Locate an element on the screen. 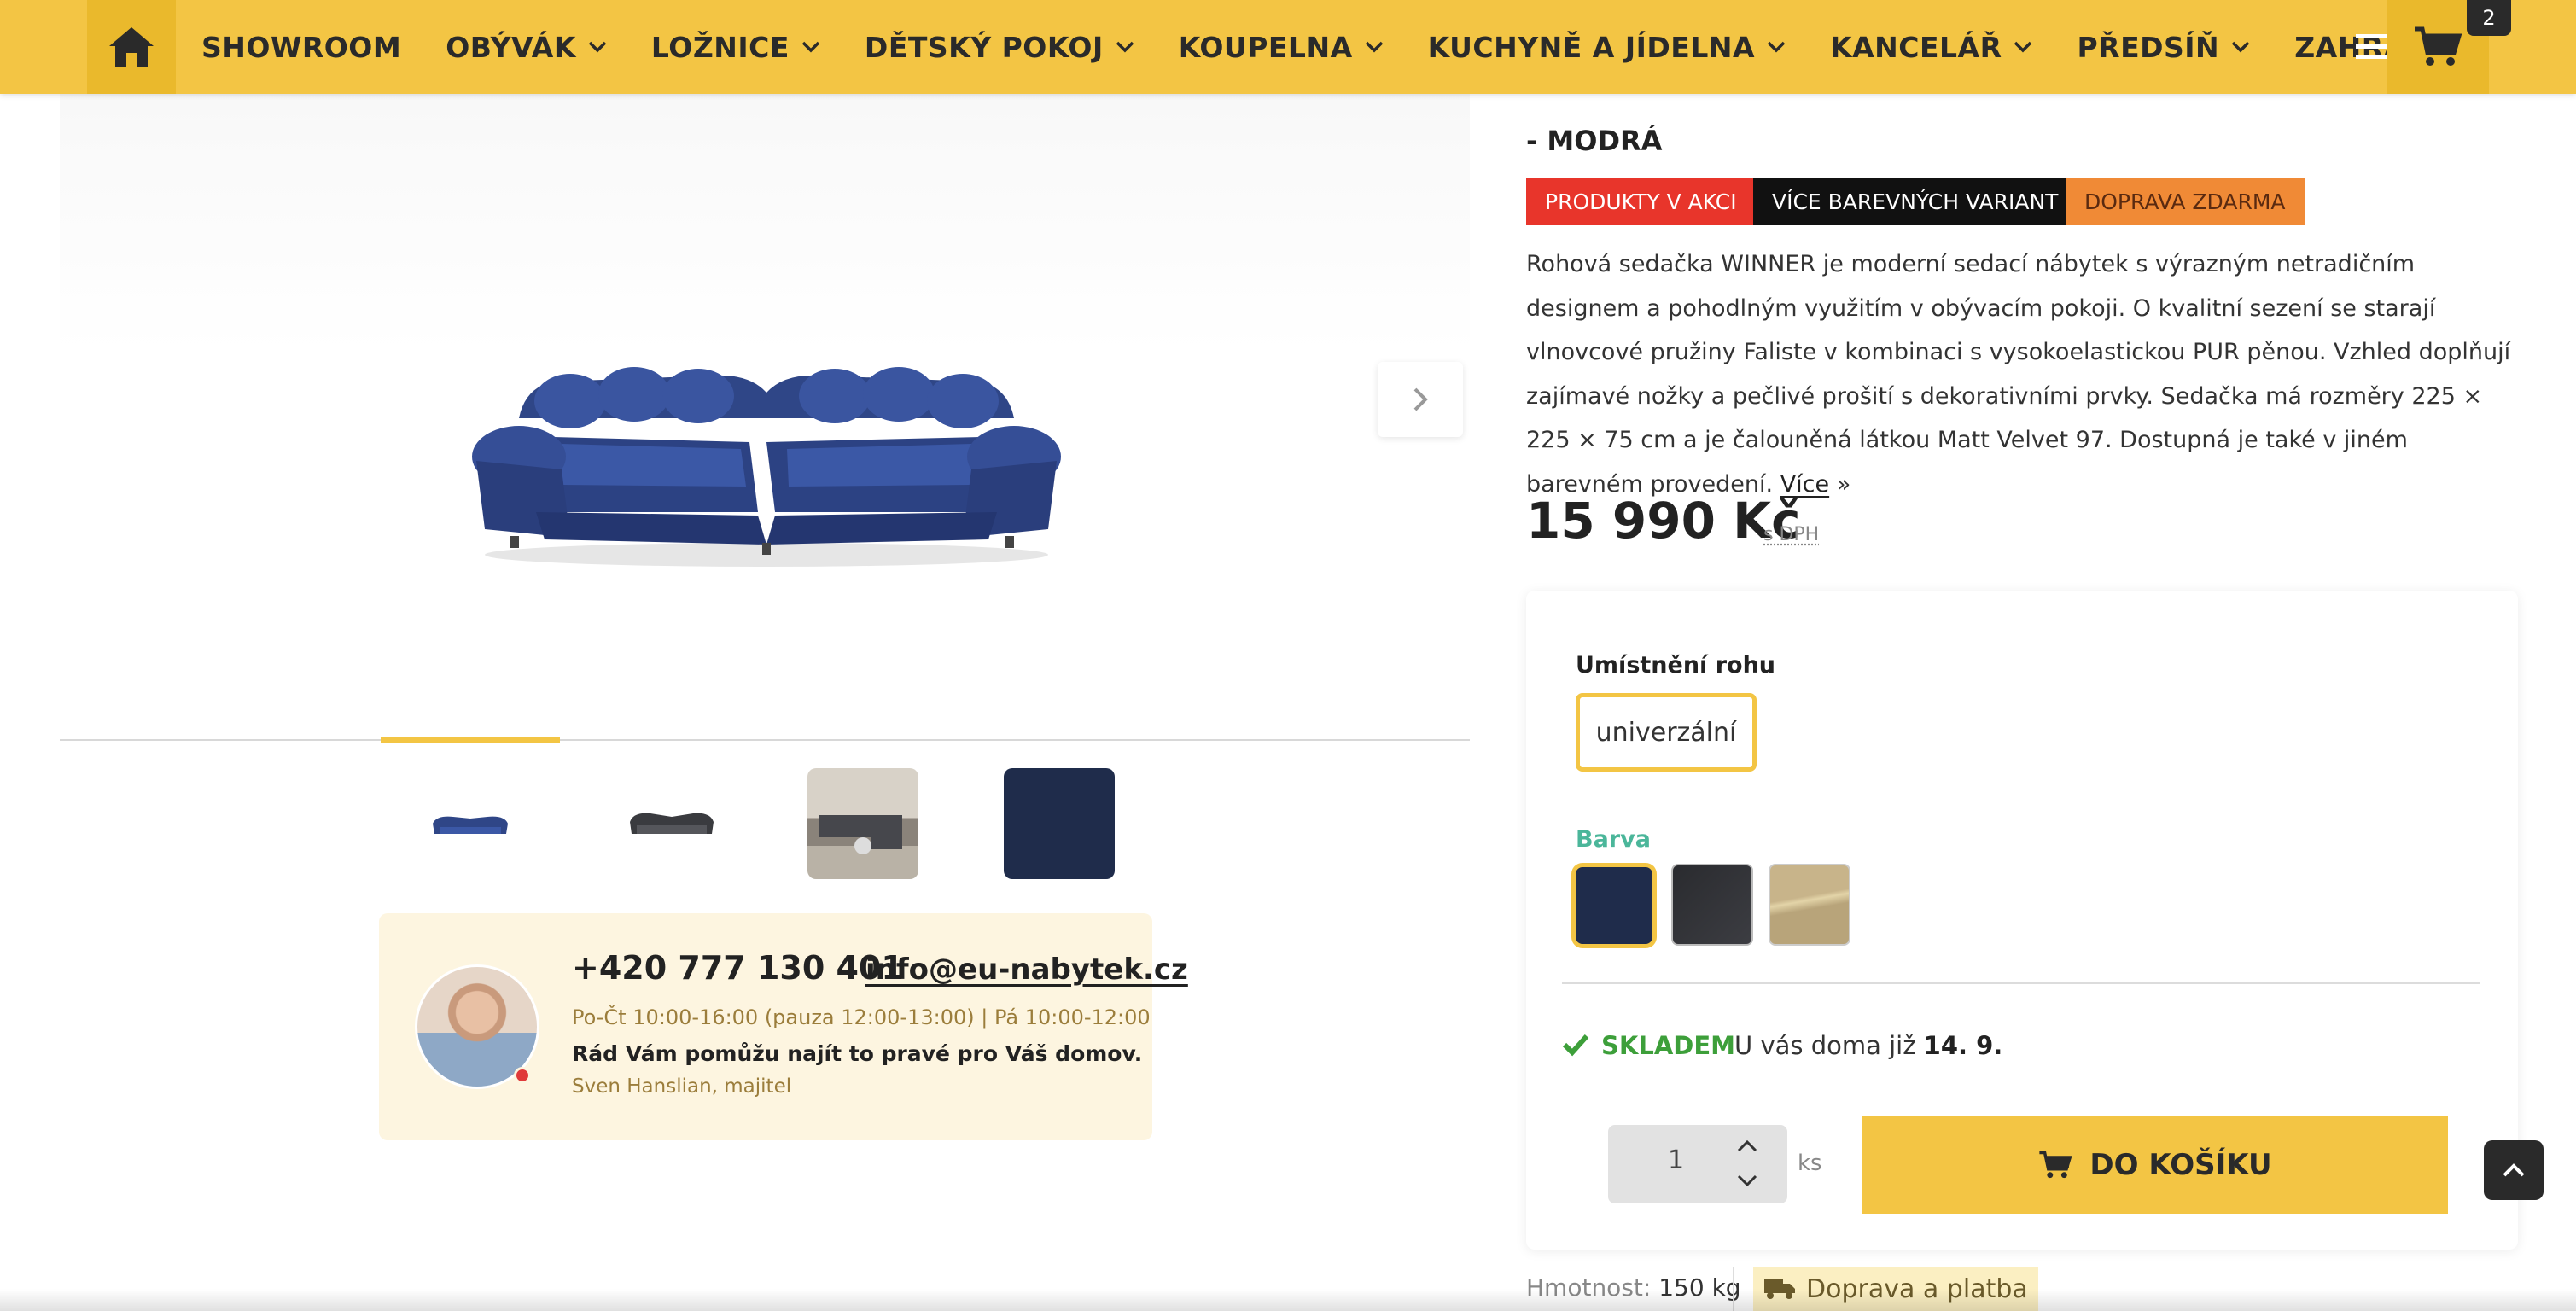 The image size is (2576, 1311). hamburger-menu-icon is located at coordinates (2371, 46).